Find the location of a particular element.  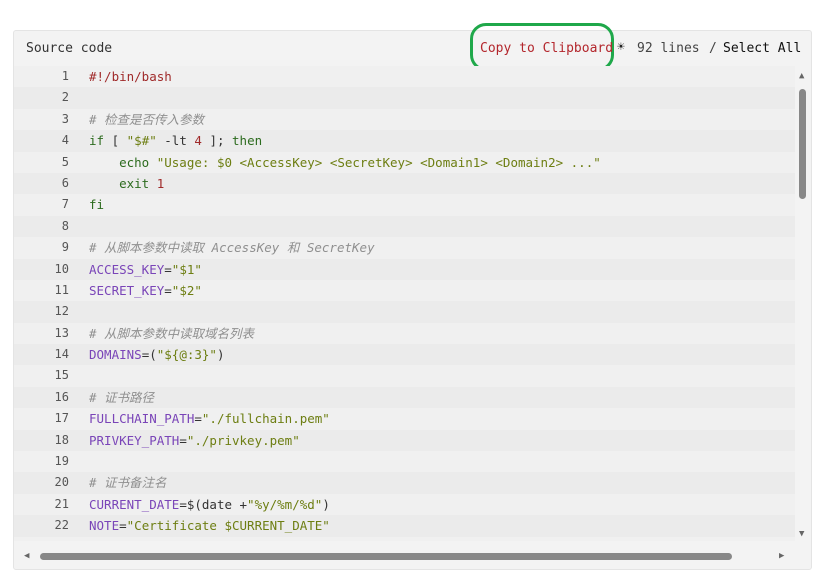

code-token: "%y/%m/%d" is located at coordinates (285, 504).